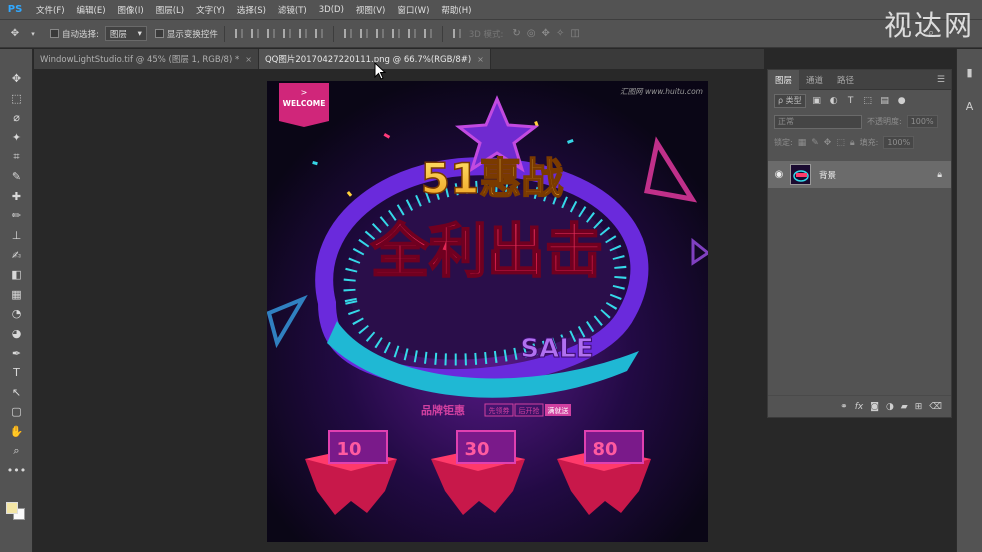 Image resolution: width=982 pixels, height=552 pixels. What do you see at coordinates (899, 142) in the screenshot?
I see `fill-field: 100%` at bounding box center [899, 142].